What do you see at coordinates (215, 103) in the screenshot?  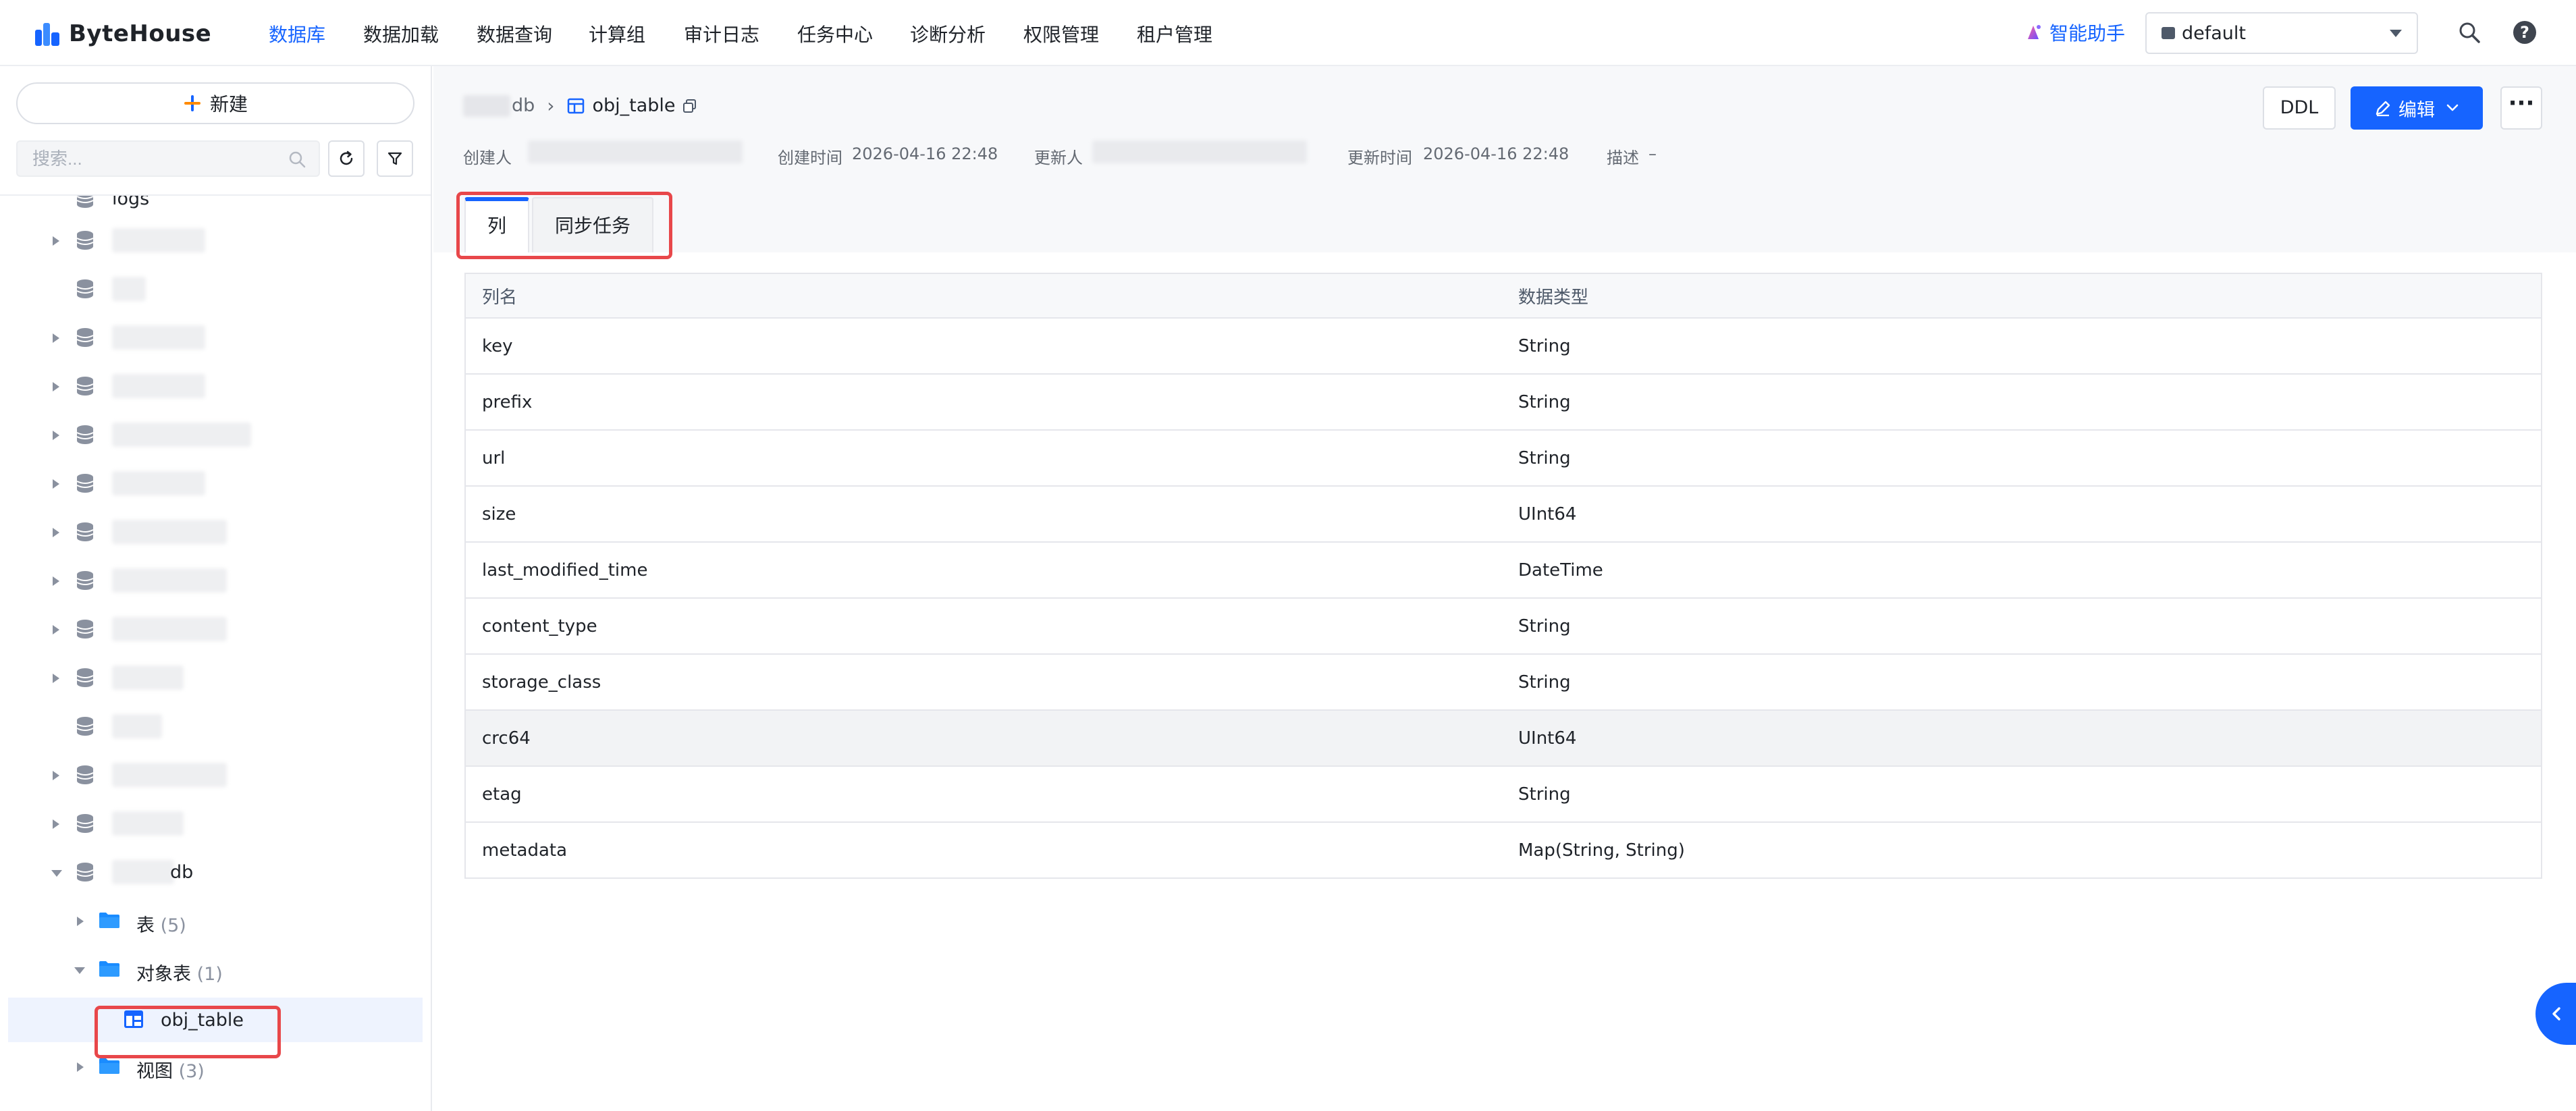 I see `new-button: 新建` at bounding box center [215, 103].